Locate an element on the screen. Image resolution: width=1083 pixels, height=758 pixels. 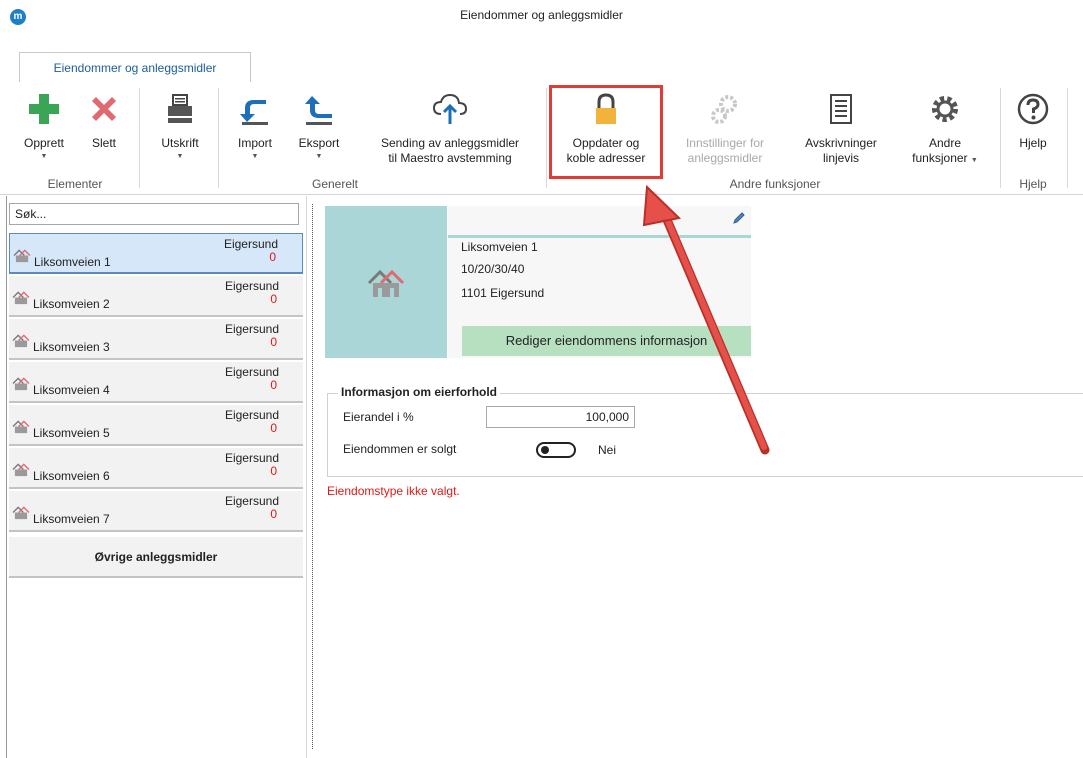
list-item-name: Liksomveien 2 is located at coordinates (71, 304).